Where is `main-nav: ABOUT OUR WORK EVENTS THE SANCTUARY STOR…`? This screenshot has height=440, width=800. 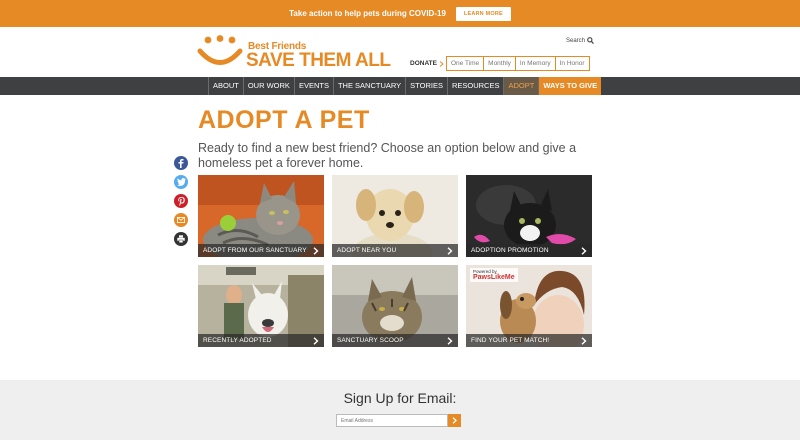
main-nav: ABOUT OUR WORK EVENTS THE SANCTUARY STOR… is located at coordinates (400, 86).